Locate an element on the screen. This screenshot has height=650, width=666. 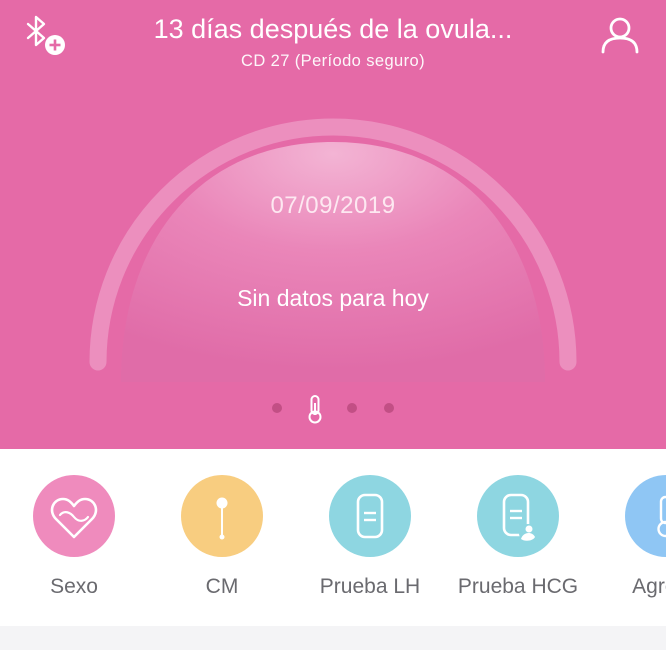
action-add-circle is located at coordinates (645, 516).